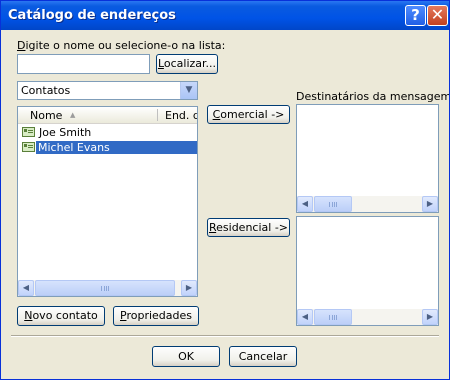  I want to click on contact-name: Michel Evans, so click(116, 147).